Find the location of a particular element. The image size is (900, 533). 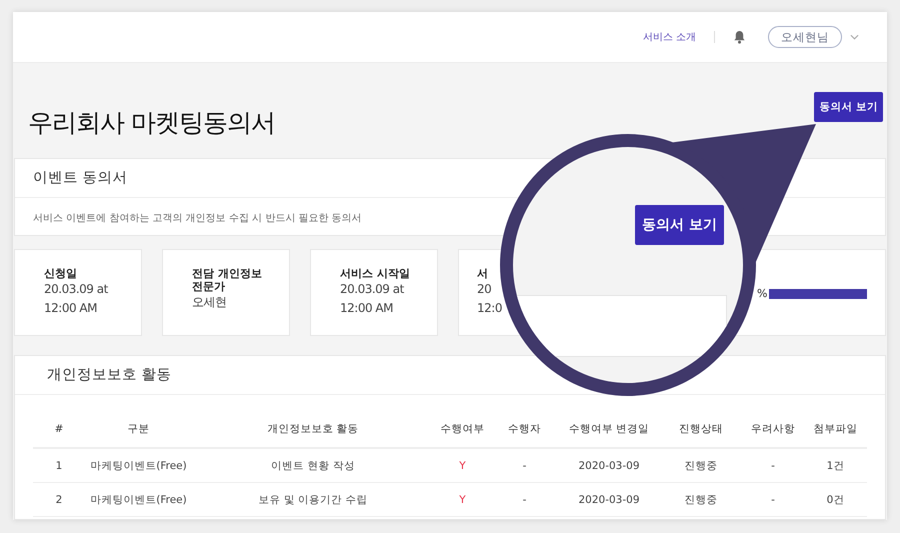

column-header: # is located at coordinates (59, 429).